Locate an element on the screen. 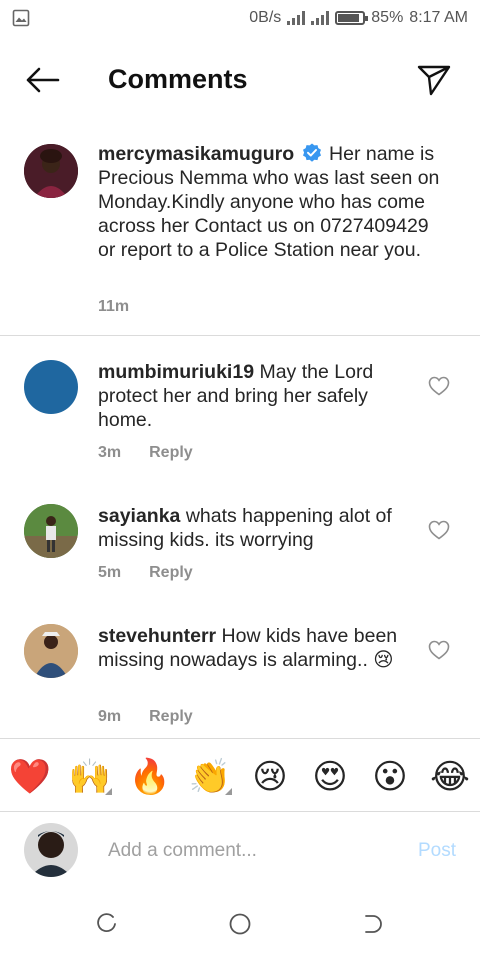 The width and height of the screenshot is (480, 960). my-avatar is located at coordinates (51, 850).